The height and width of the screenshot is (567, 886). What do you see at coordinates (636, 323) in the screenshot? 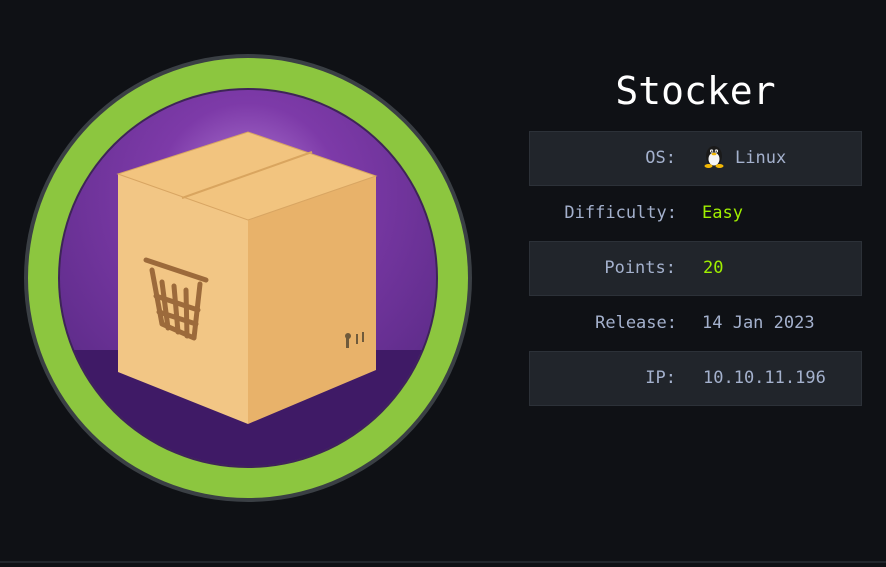
I see `release-label: Release:` at bounding box center [636, 323].